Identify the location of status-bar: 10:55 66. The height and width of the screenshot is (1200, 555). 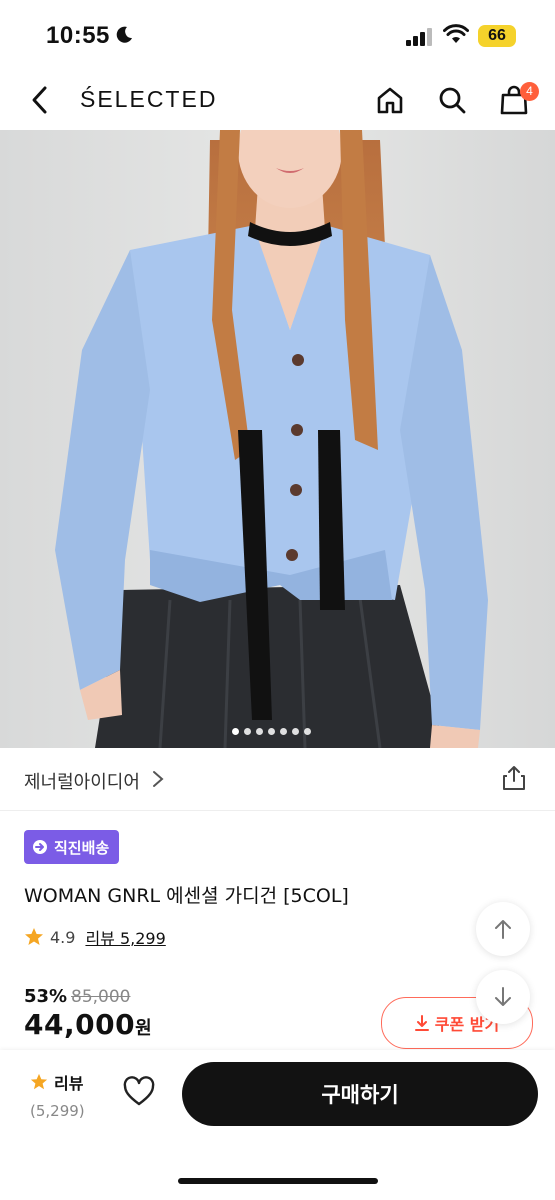
(277, 36).